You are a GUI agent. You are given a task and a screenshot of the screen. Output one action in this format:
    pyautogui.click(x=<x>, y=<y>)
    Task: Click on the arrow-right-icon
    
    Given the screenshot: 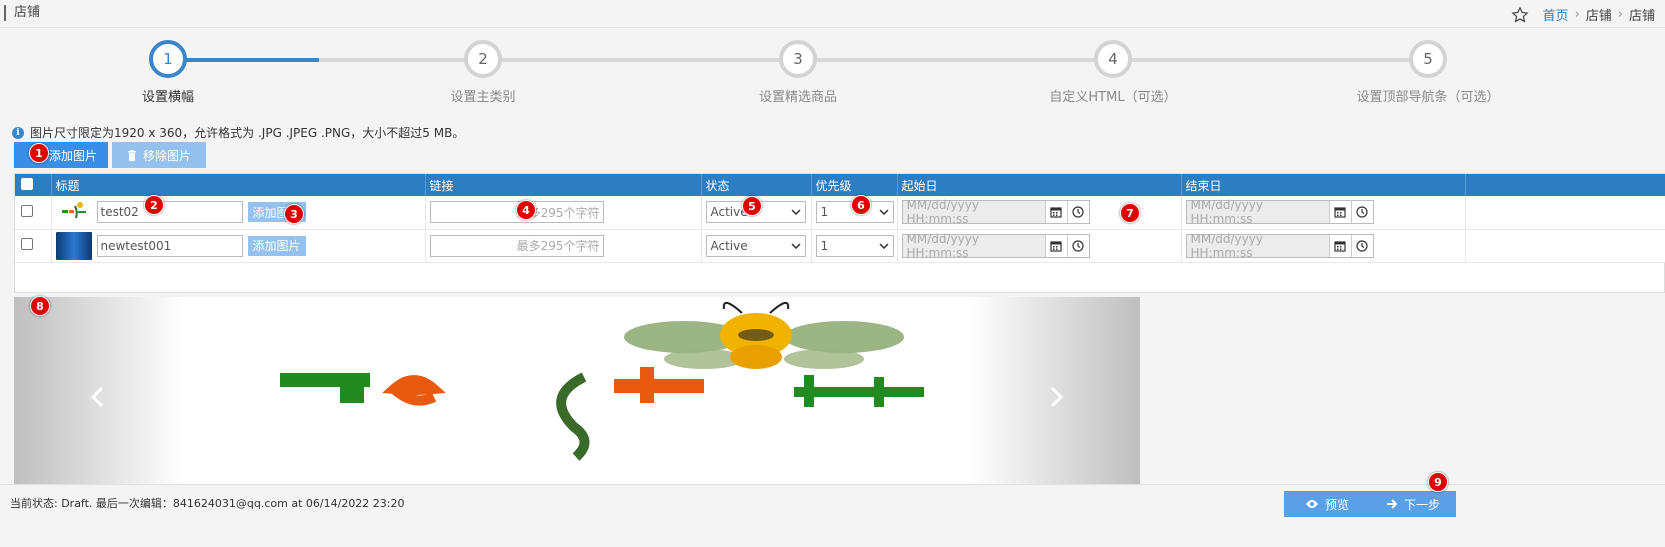 What is the action you would take?
    pyautogui.click(x=1392, y=504)
    